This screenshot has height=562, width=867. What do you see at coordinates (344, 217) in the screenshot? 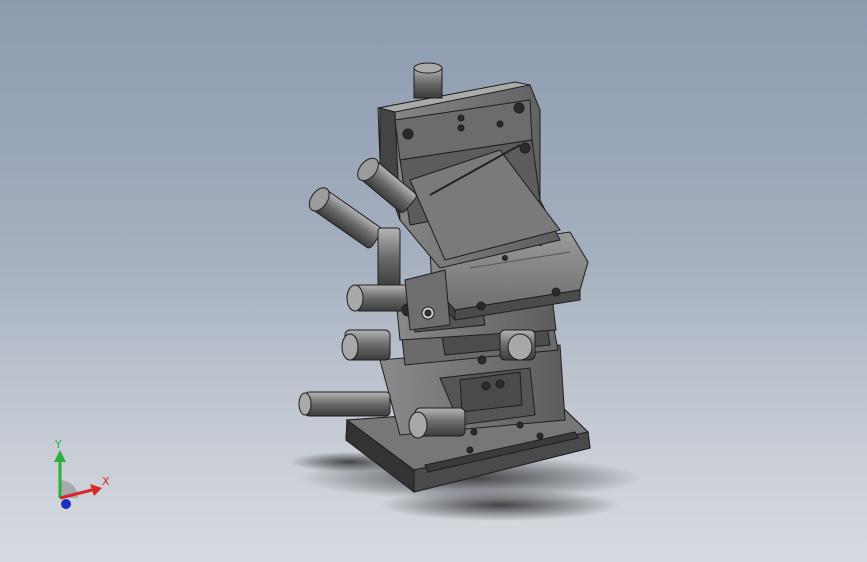
I see `micrometer-knob-upper-left` at bounding box center [344, 217].